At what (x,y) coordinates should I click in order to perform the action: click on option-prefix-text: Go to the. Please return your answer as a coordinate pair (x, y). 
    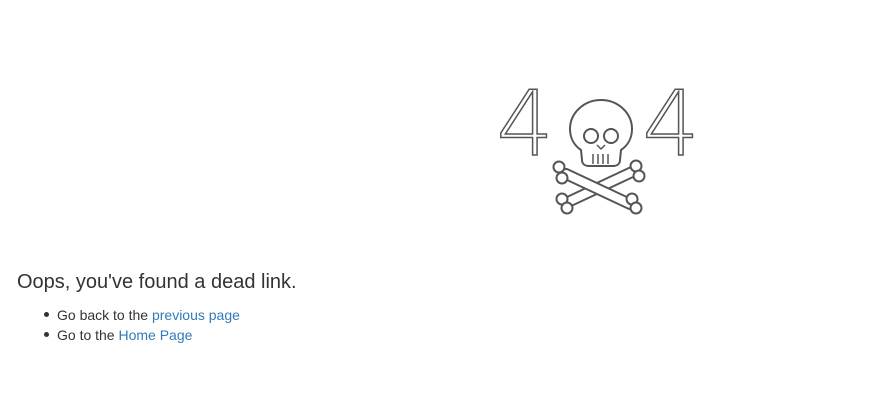
    Looking at the image, I should click on (86, 335).